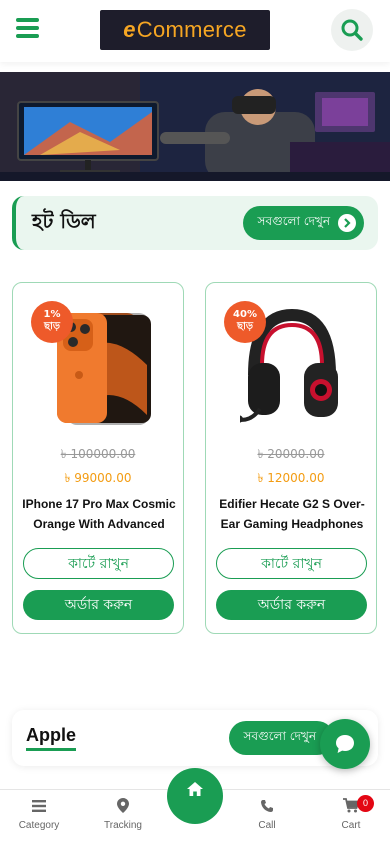  What do you see at coordinates (291, 454) in the screenshot?
I see `old-price: ৳ 20000.00` at bounding box center [291, 454].